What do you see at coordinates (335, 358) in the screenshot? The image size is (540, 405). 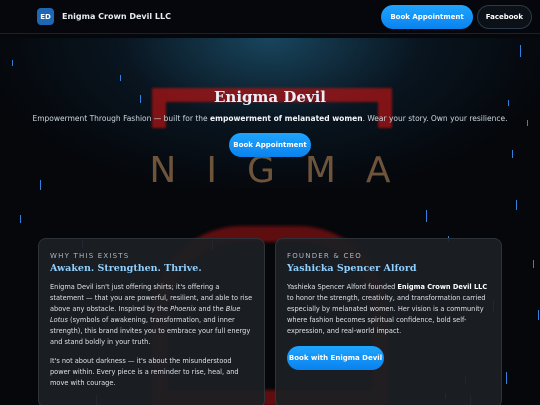 I see `book-with-enigma-devil-button: Book with Enigma Devil` at bounding box center [335, 358].